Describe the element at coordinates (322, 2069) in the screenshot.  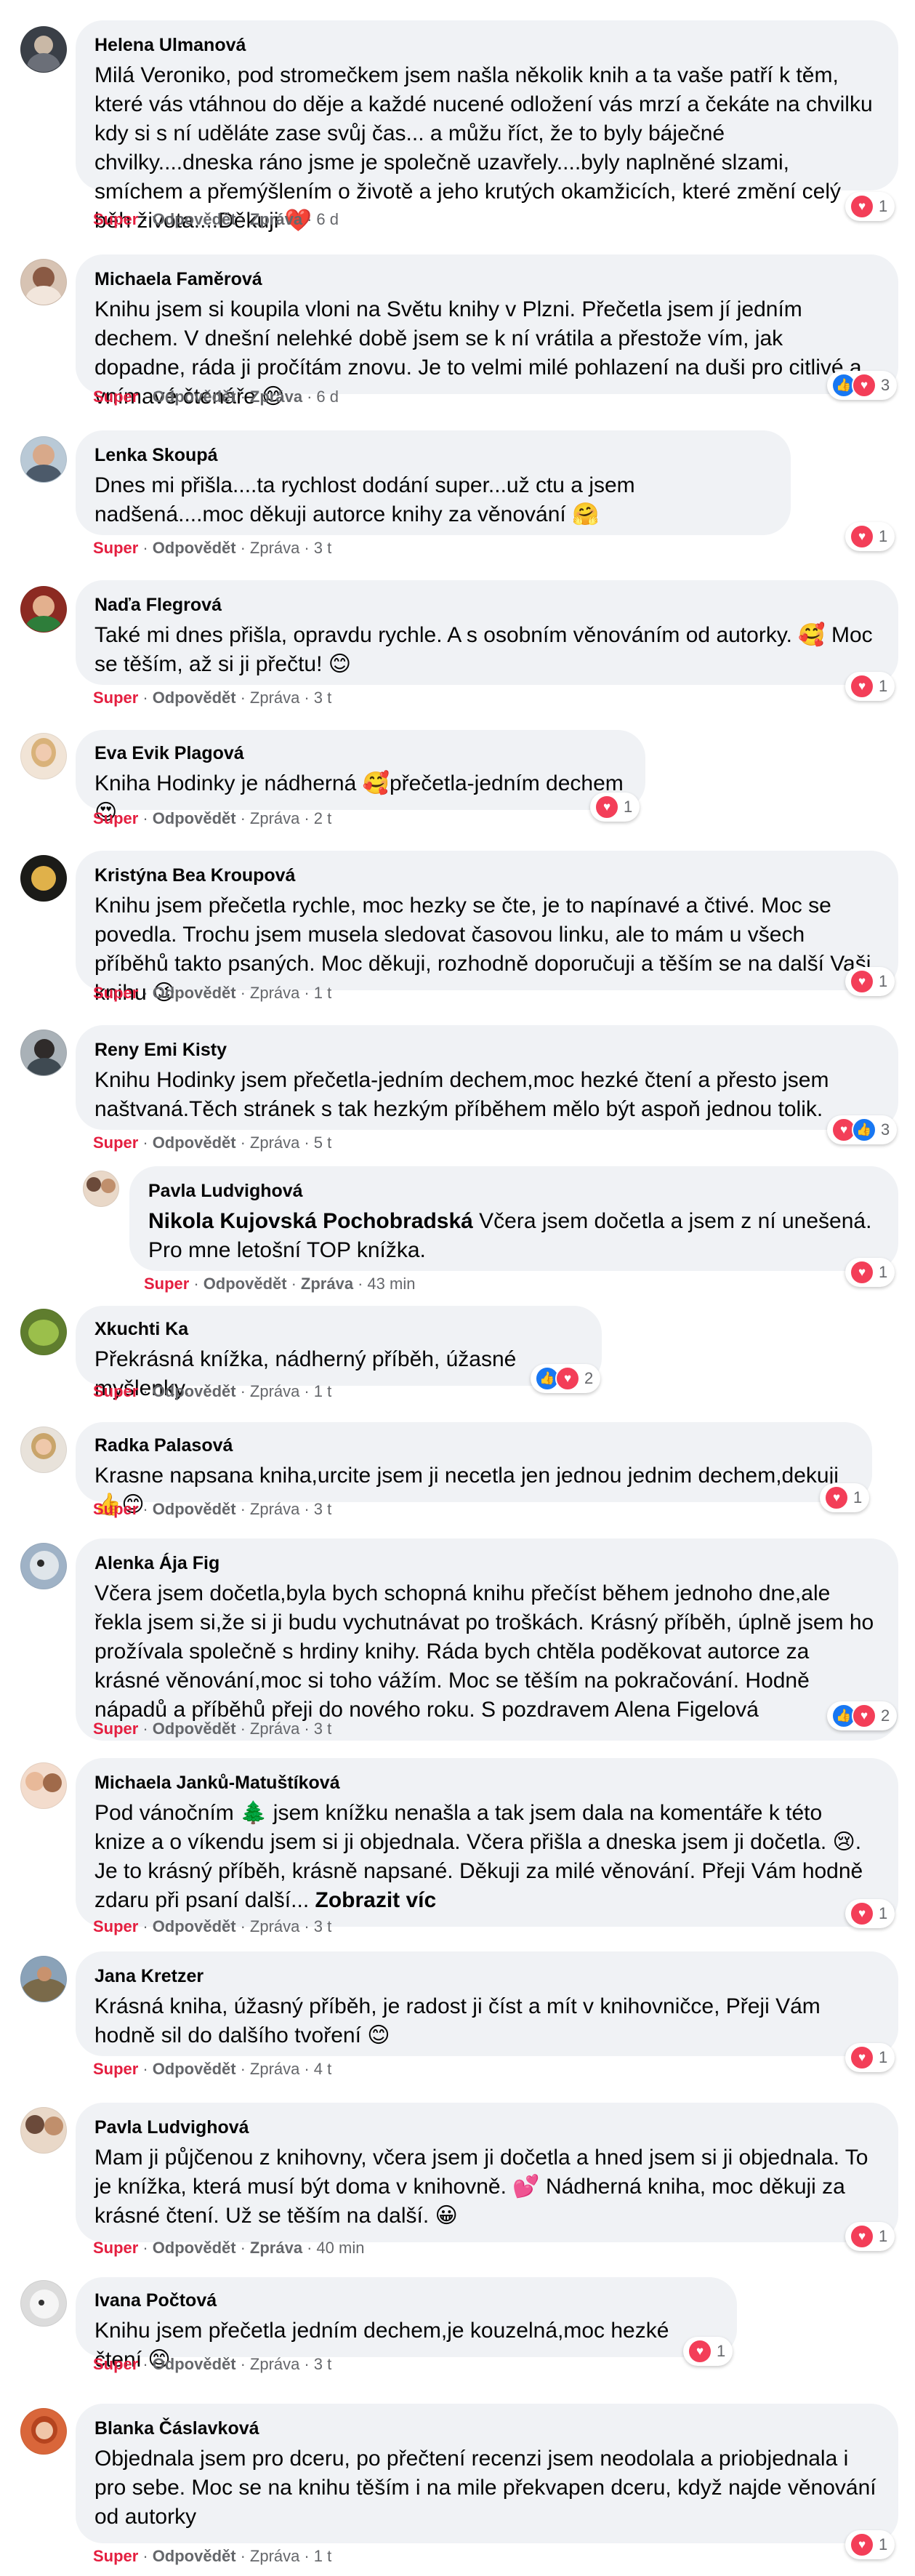
I see `comment-time: 4 t` at that location.